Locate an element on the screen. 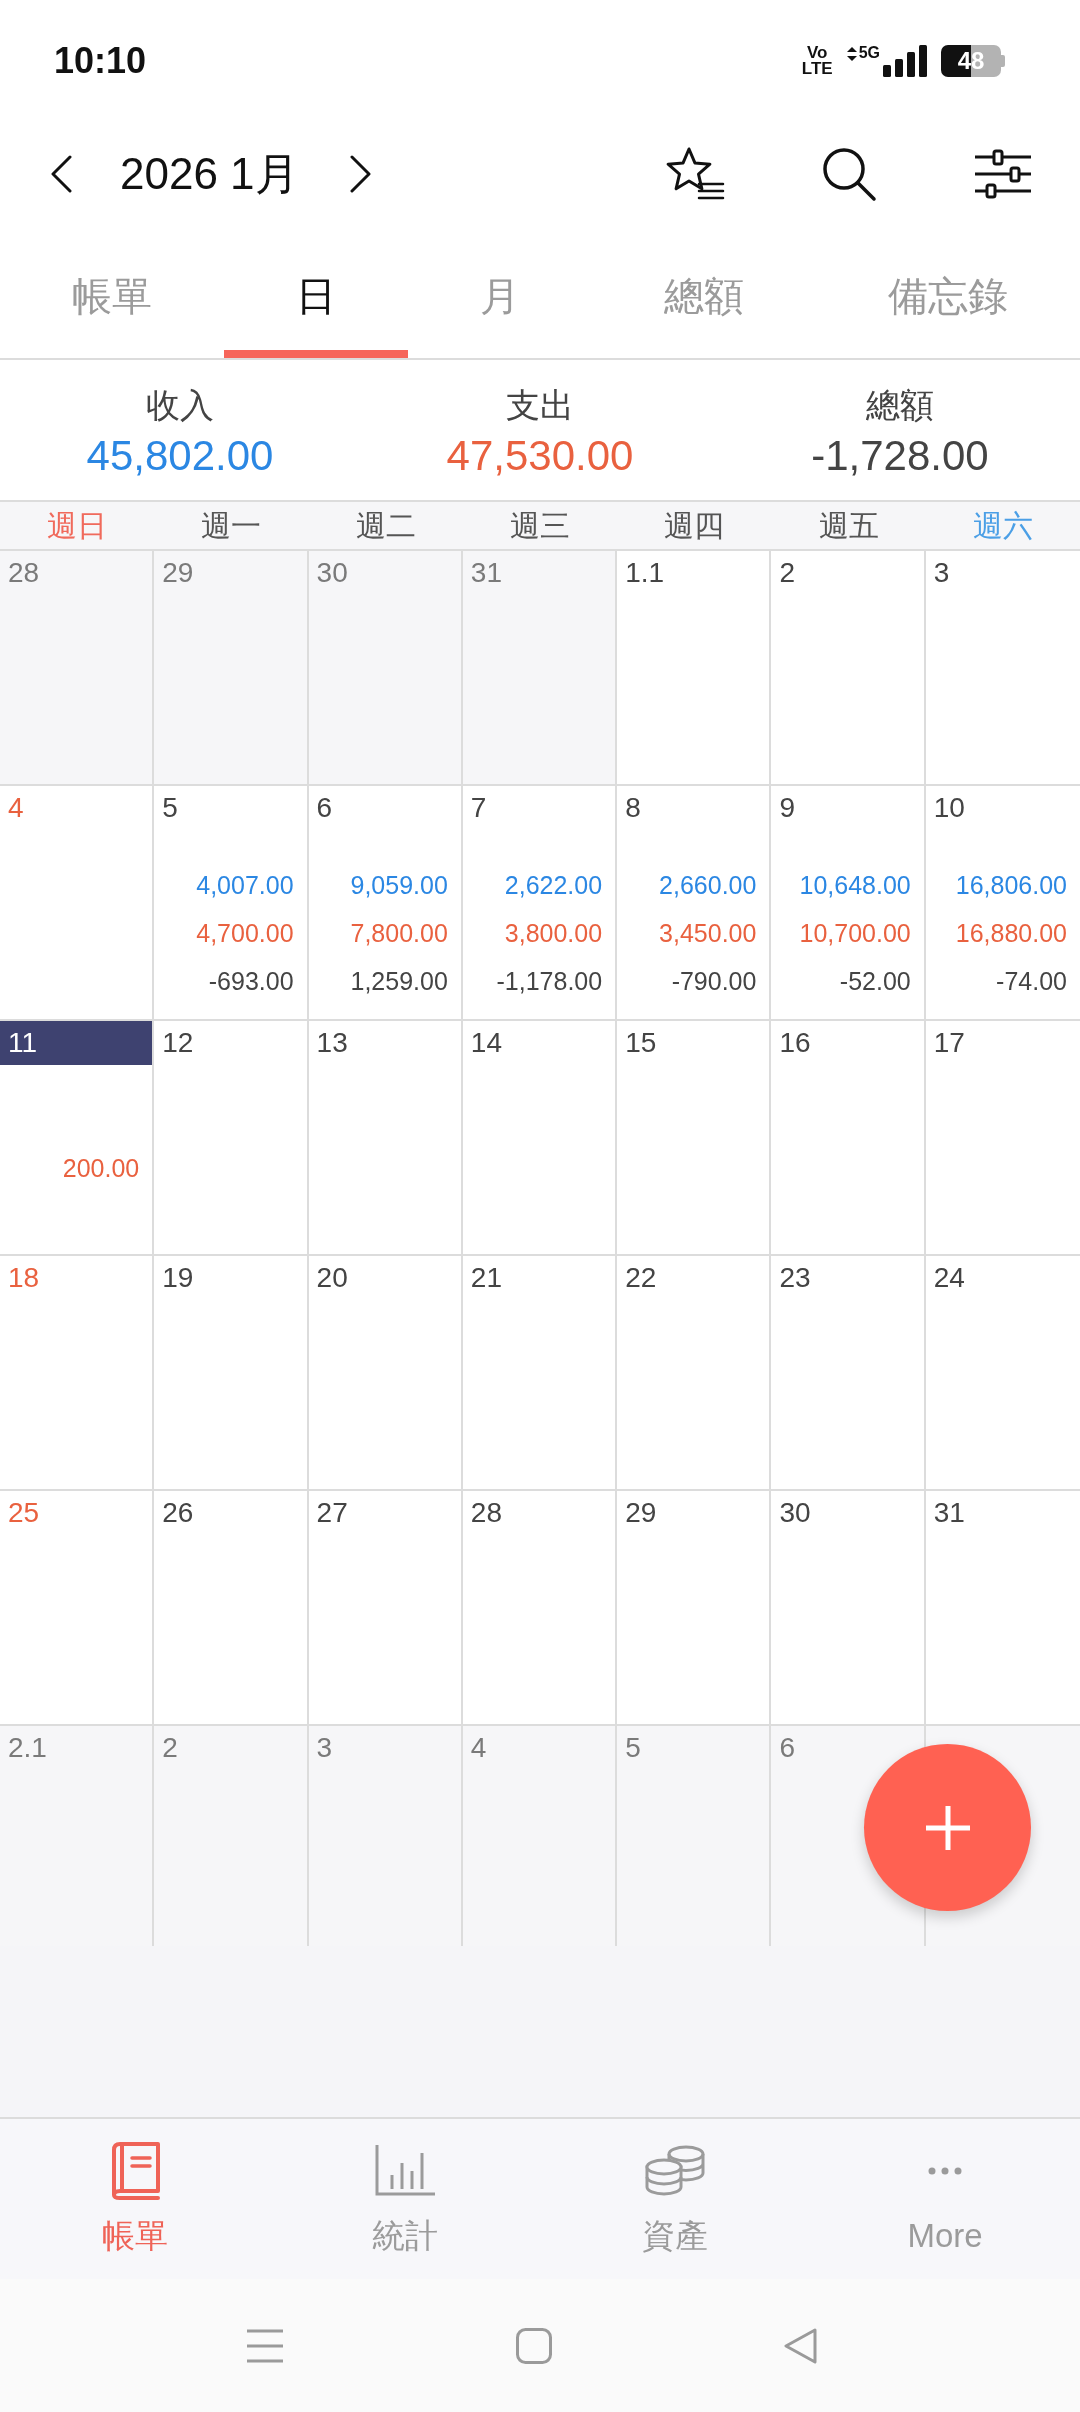  day-cell: 19 is located at coordinates (231, 1372).